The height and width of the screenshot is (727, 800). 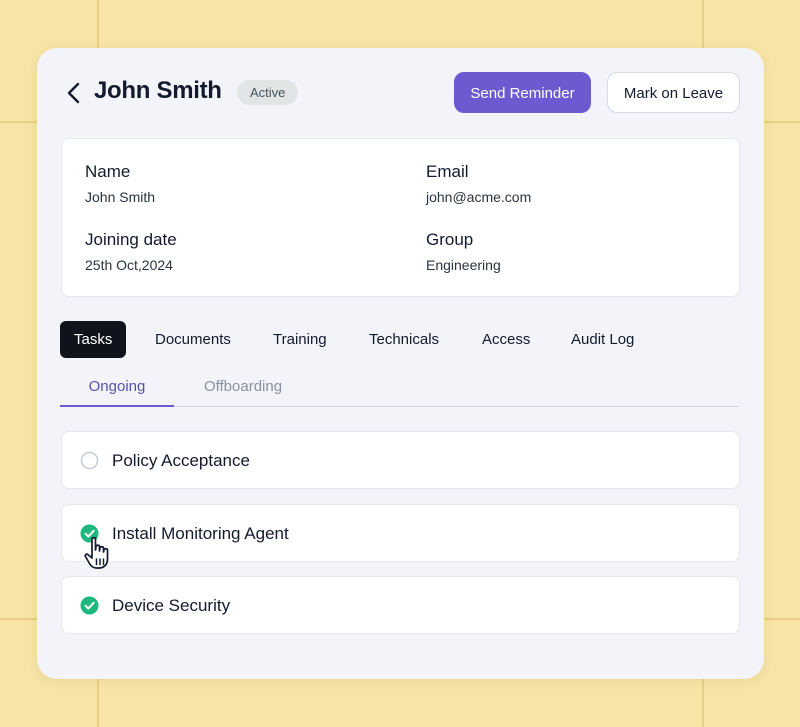 What do you see at coordinates (93, 339) in the screenshot?
I see `tab-tasks: Tasks` at bounding box center [93, 339].